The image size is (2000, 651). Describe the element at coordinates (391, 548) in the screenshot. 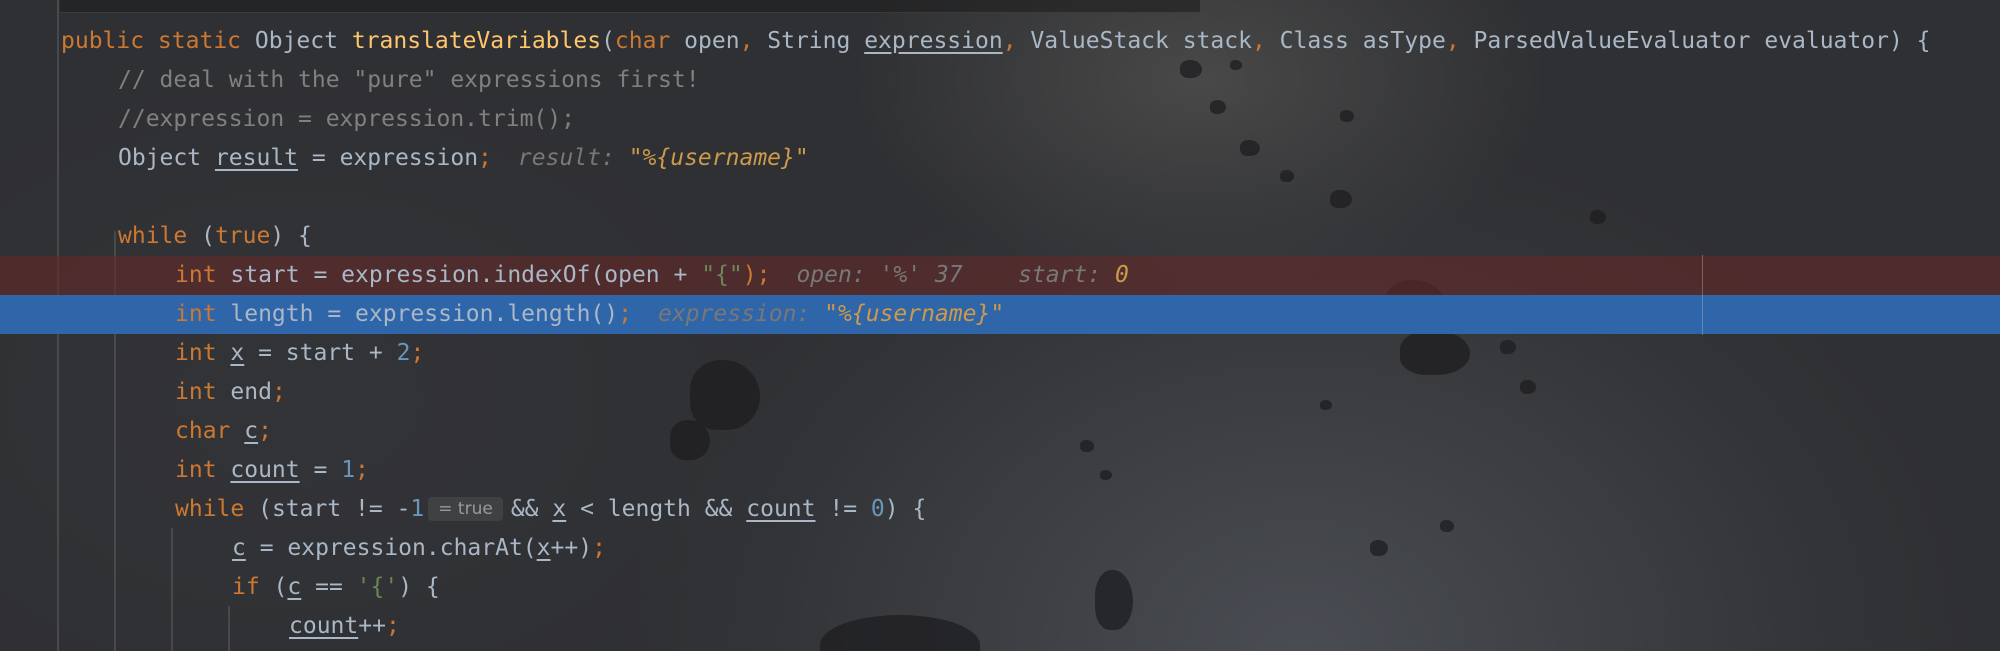

I see `code-token: = expression.charAt(` at that location.